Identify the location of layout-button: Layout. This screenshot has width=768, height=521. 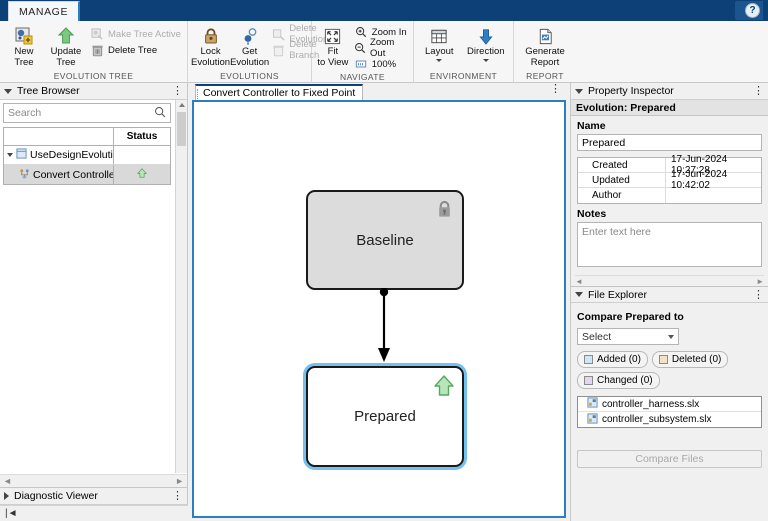
(439, 43).